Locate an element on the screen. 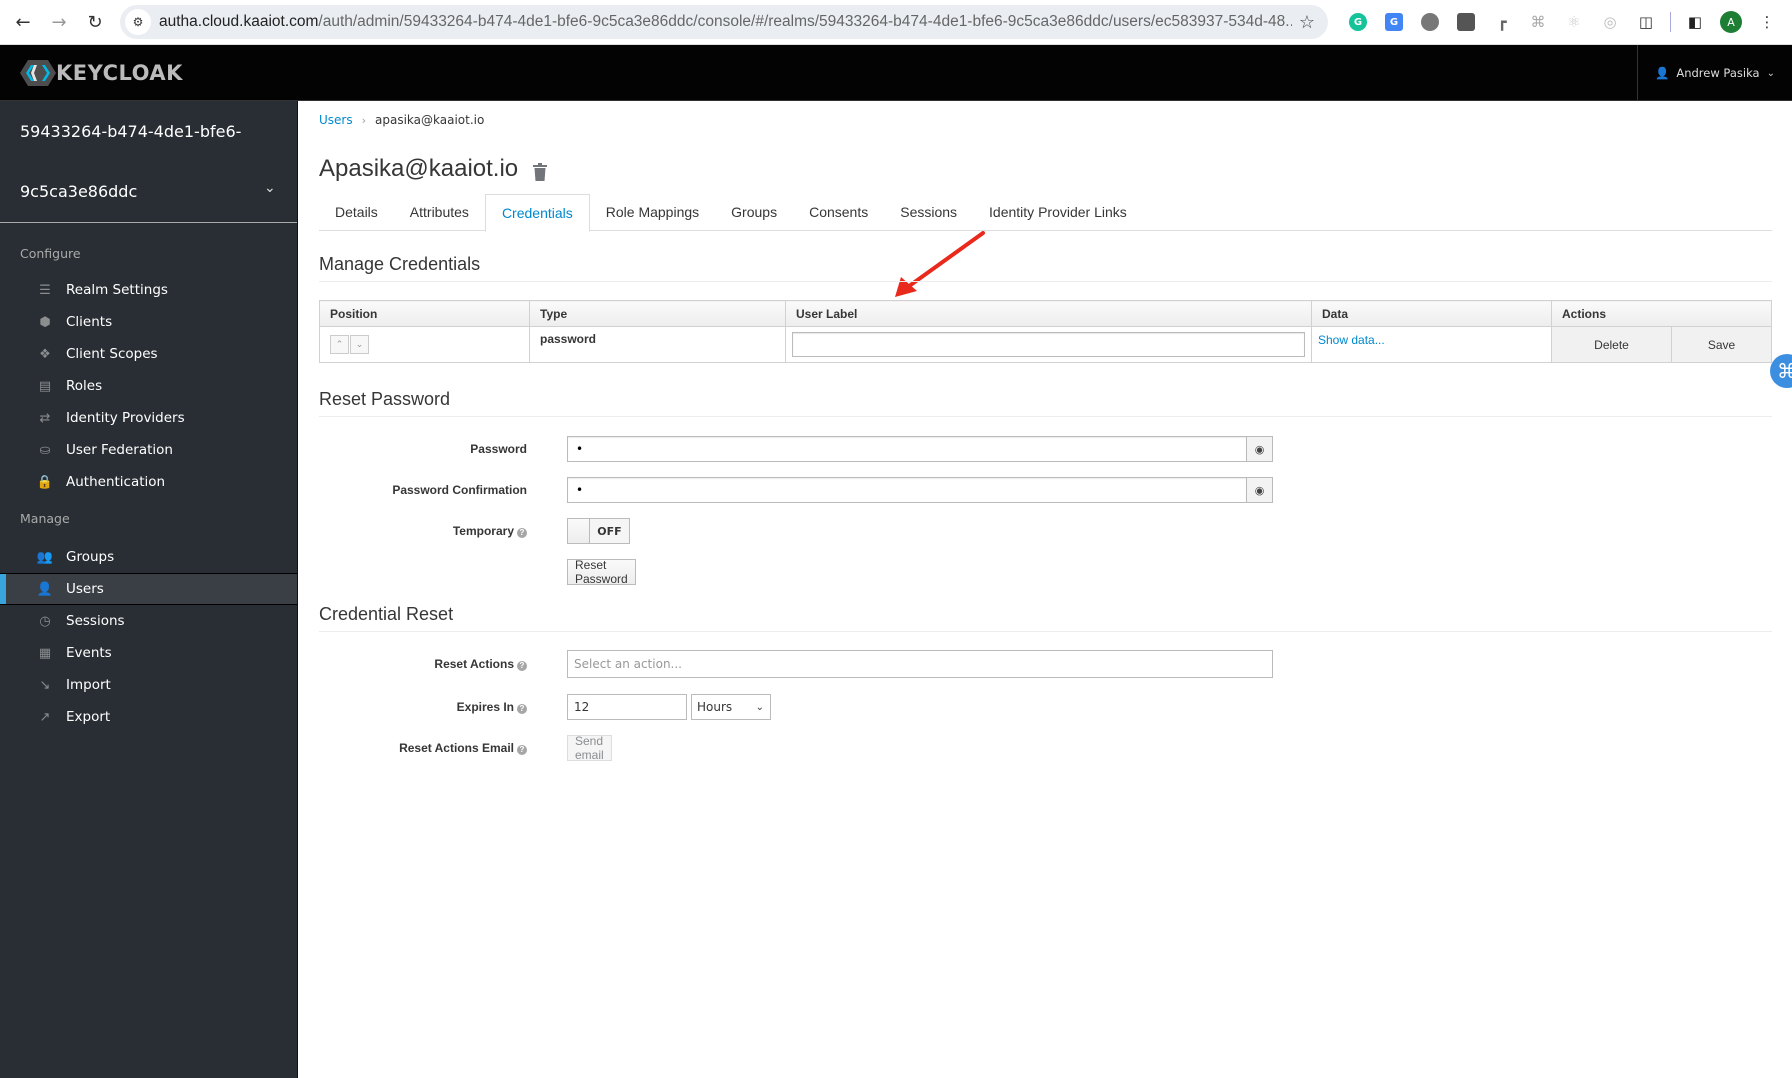 The height and width of the screenshot is (1078, 1792). sidebar-item-label: Roles is located at coordinates (84, 386).